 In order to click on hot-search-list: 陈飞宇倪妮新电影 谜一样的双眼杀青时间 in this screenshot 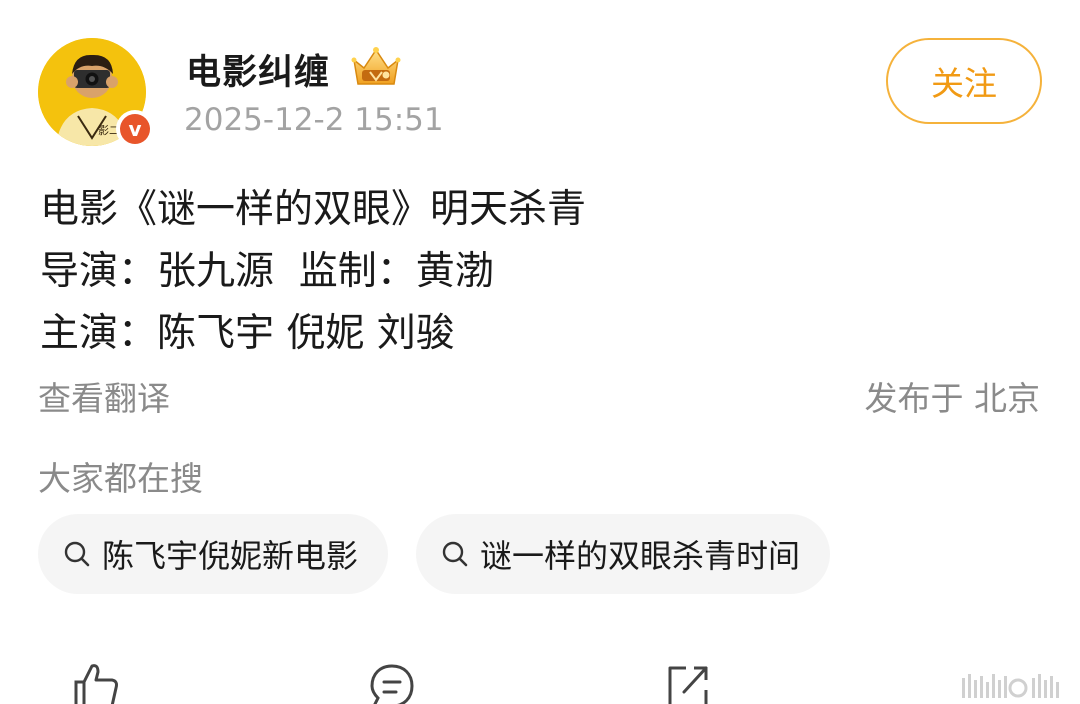, I will do `click(434, 554)`.